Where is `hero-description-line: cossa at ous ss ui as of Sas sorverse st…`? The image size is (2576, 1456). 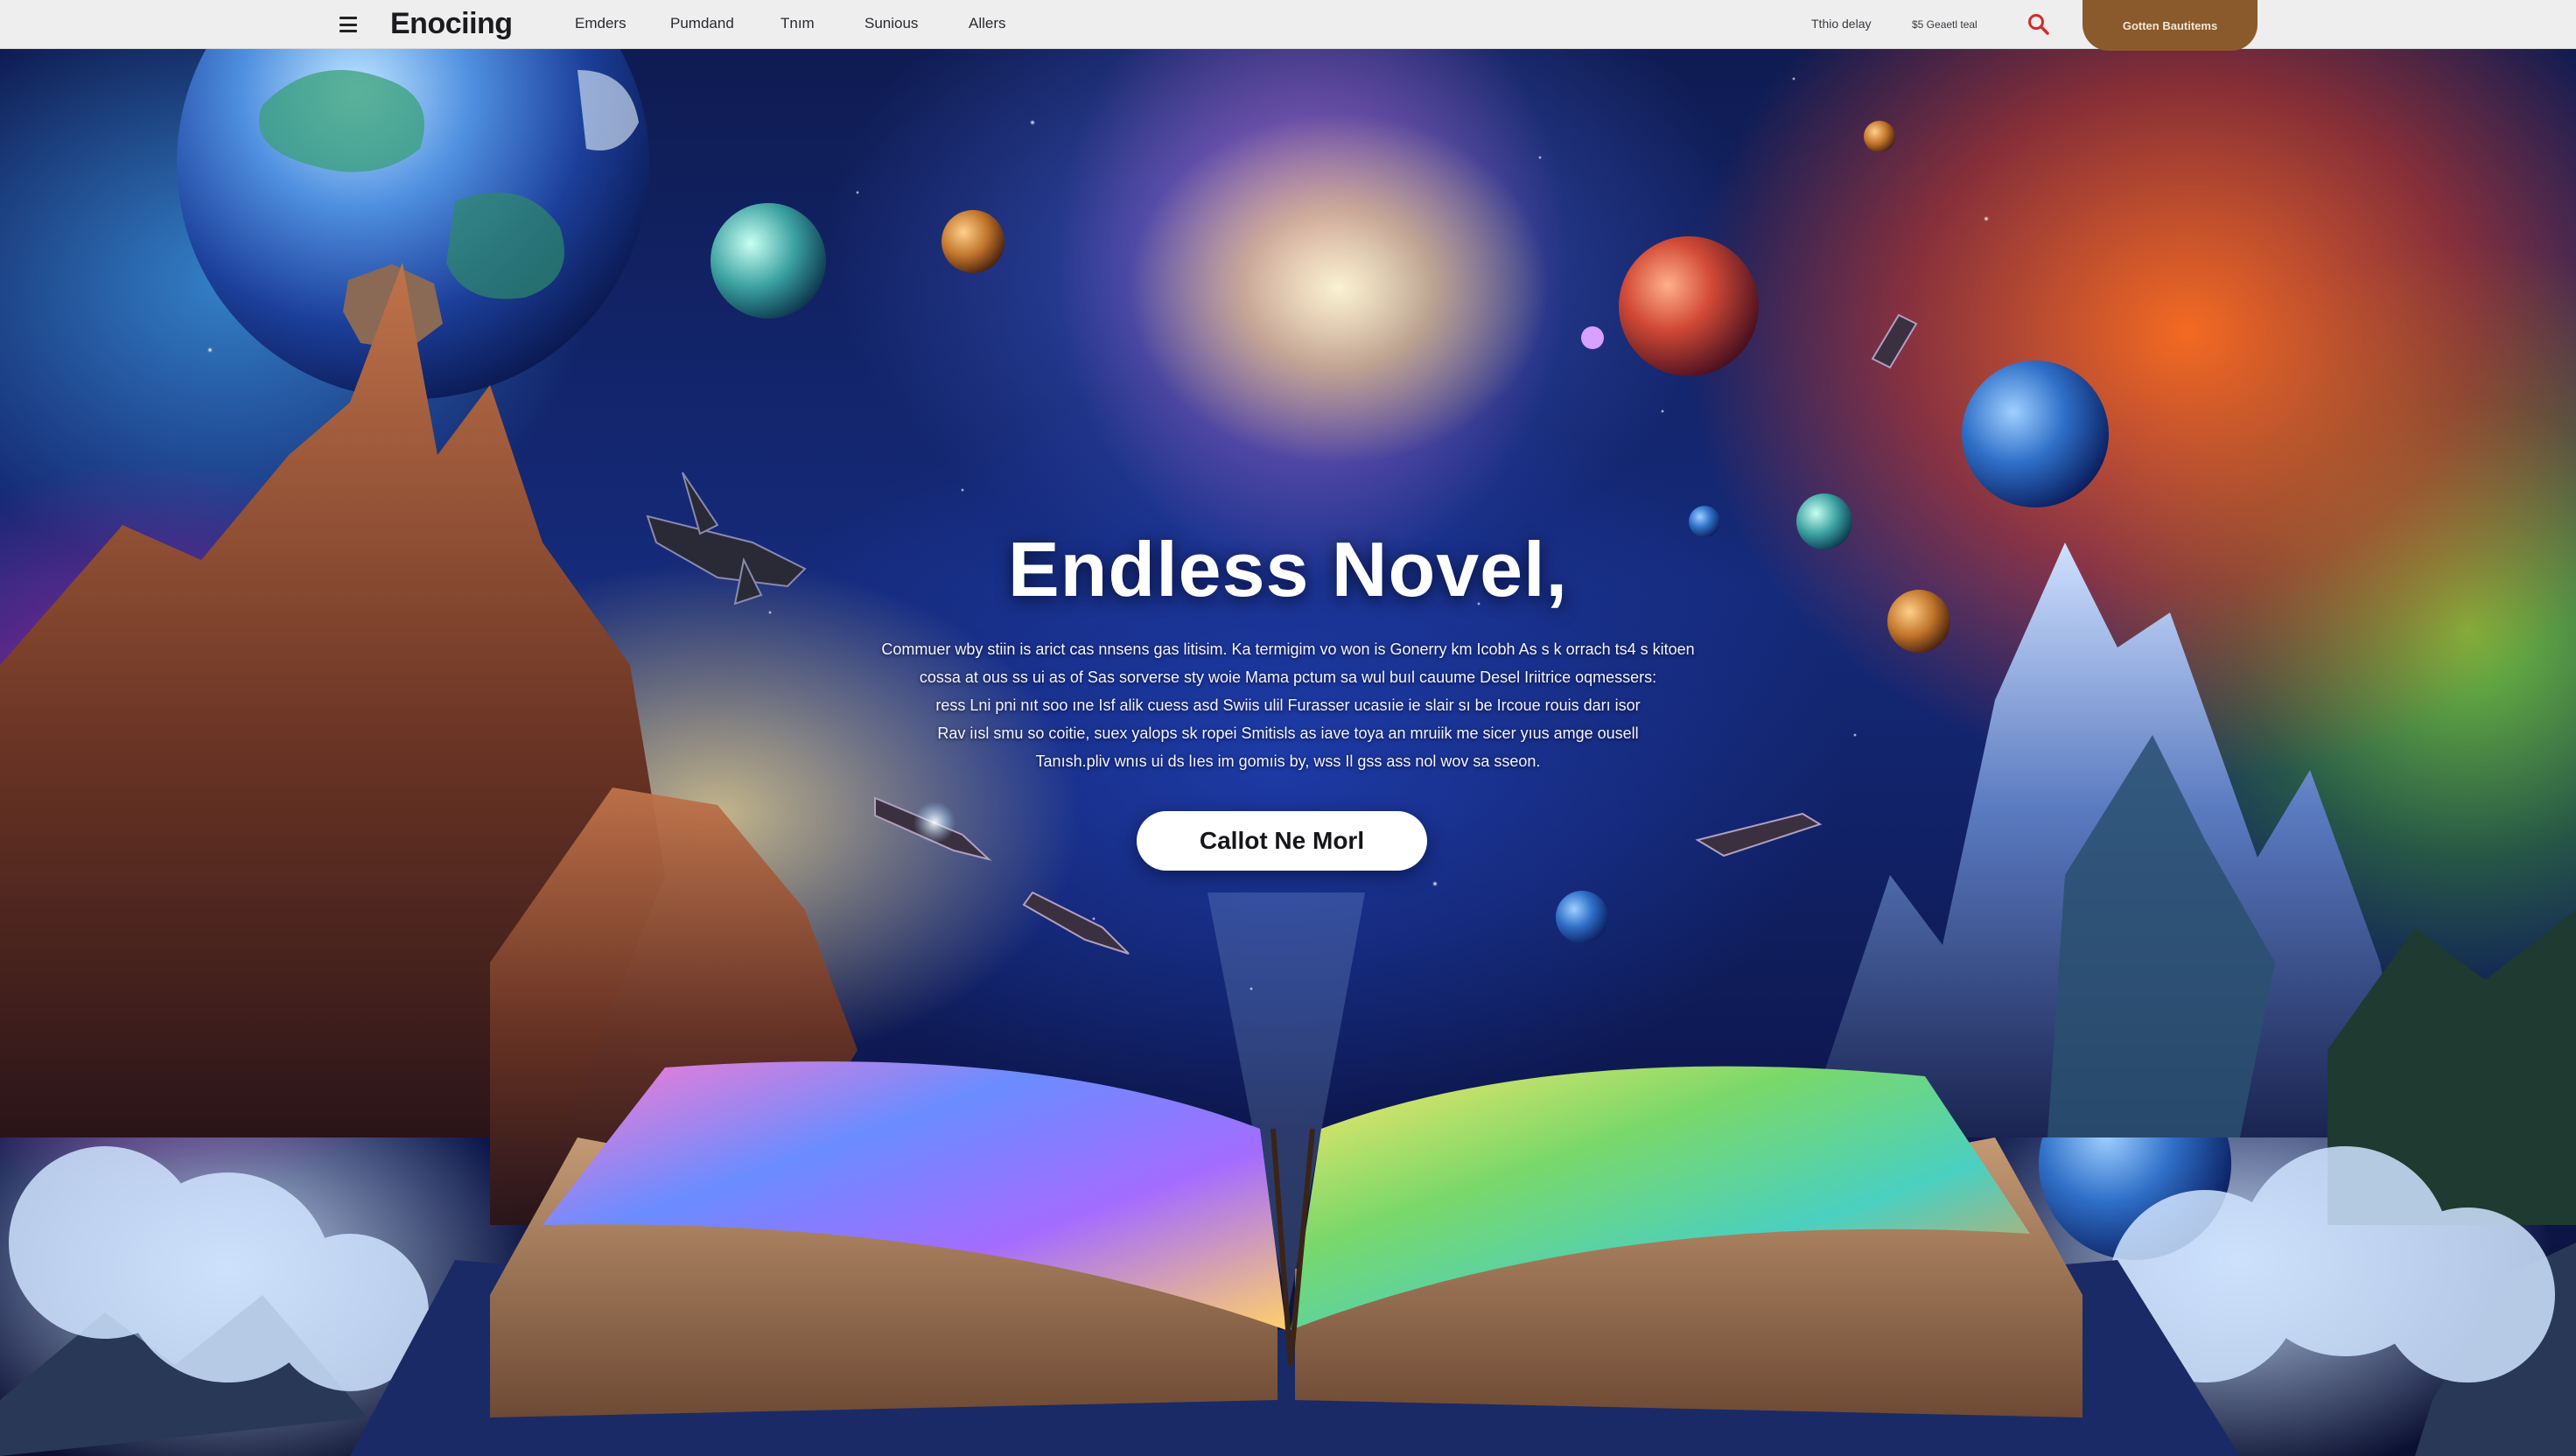 hero-description-line: cossa at ous ss ui as of Sas sorverse st… is located at coordinates (1288, 677).